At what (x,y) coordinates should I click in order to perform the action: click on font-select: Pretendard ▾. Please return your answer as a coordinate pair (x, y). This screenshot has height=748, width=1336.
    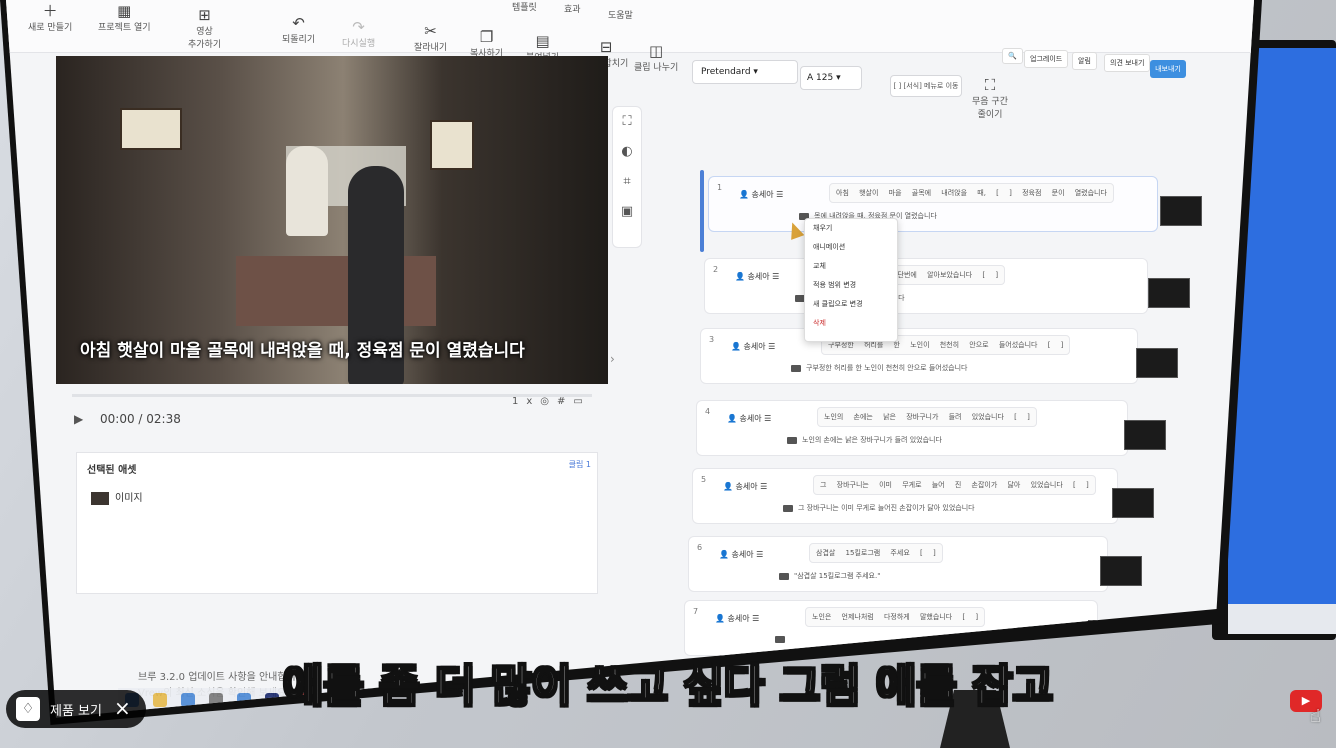
    Looking at the image, I should click on (745, 72).